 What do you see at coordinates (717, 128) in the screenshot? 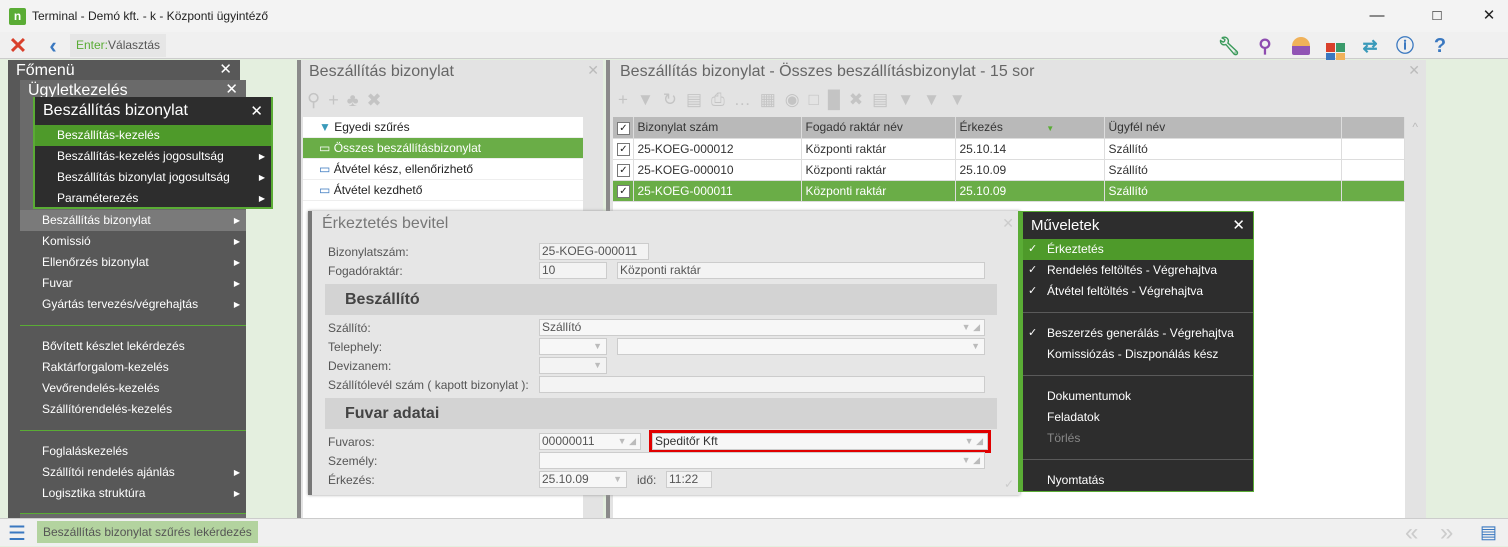
I see `column-header: Bizonylat szám` at bounding box center [717, 128].